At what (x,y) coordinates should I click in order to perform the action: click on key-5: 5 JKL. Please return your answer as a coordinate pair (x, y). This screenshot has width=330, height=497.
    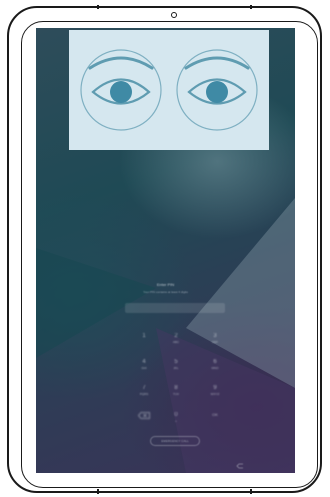
    Looking at the image, I should click on (176, 364).